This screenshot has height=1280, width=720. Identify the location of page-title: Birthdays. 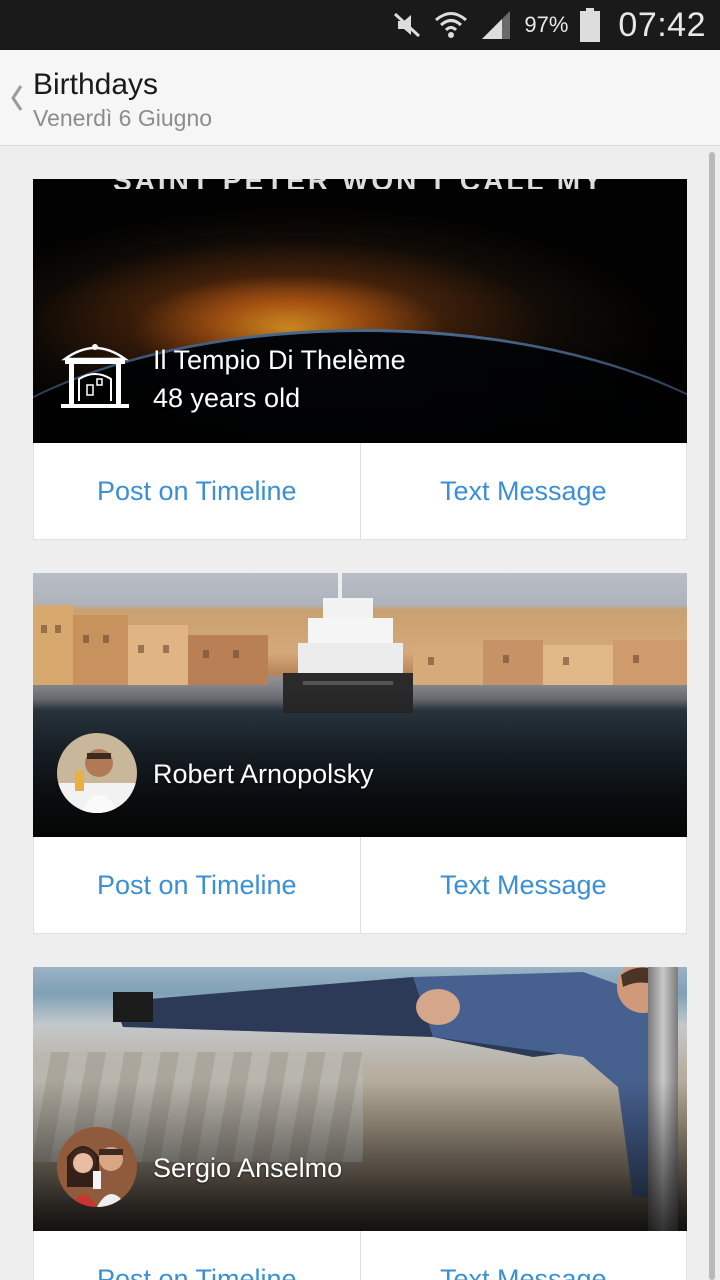
(96, 84).